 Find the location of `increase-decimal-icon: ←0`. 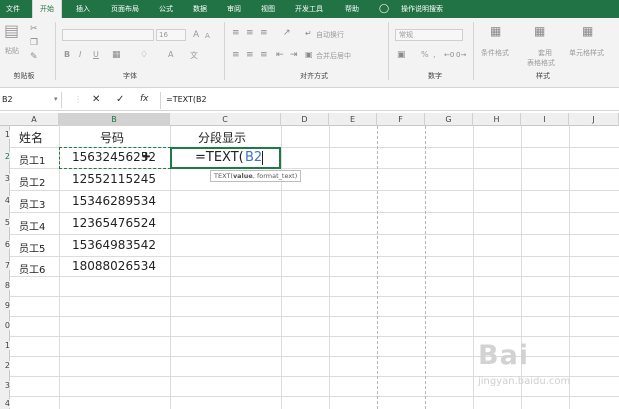

increase-decimal-icon: ←0 is located at coordinates (449, 55).